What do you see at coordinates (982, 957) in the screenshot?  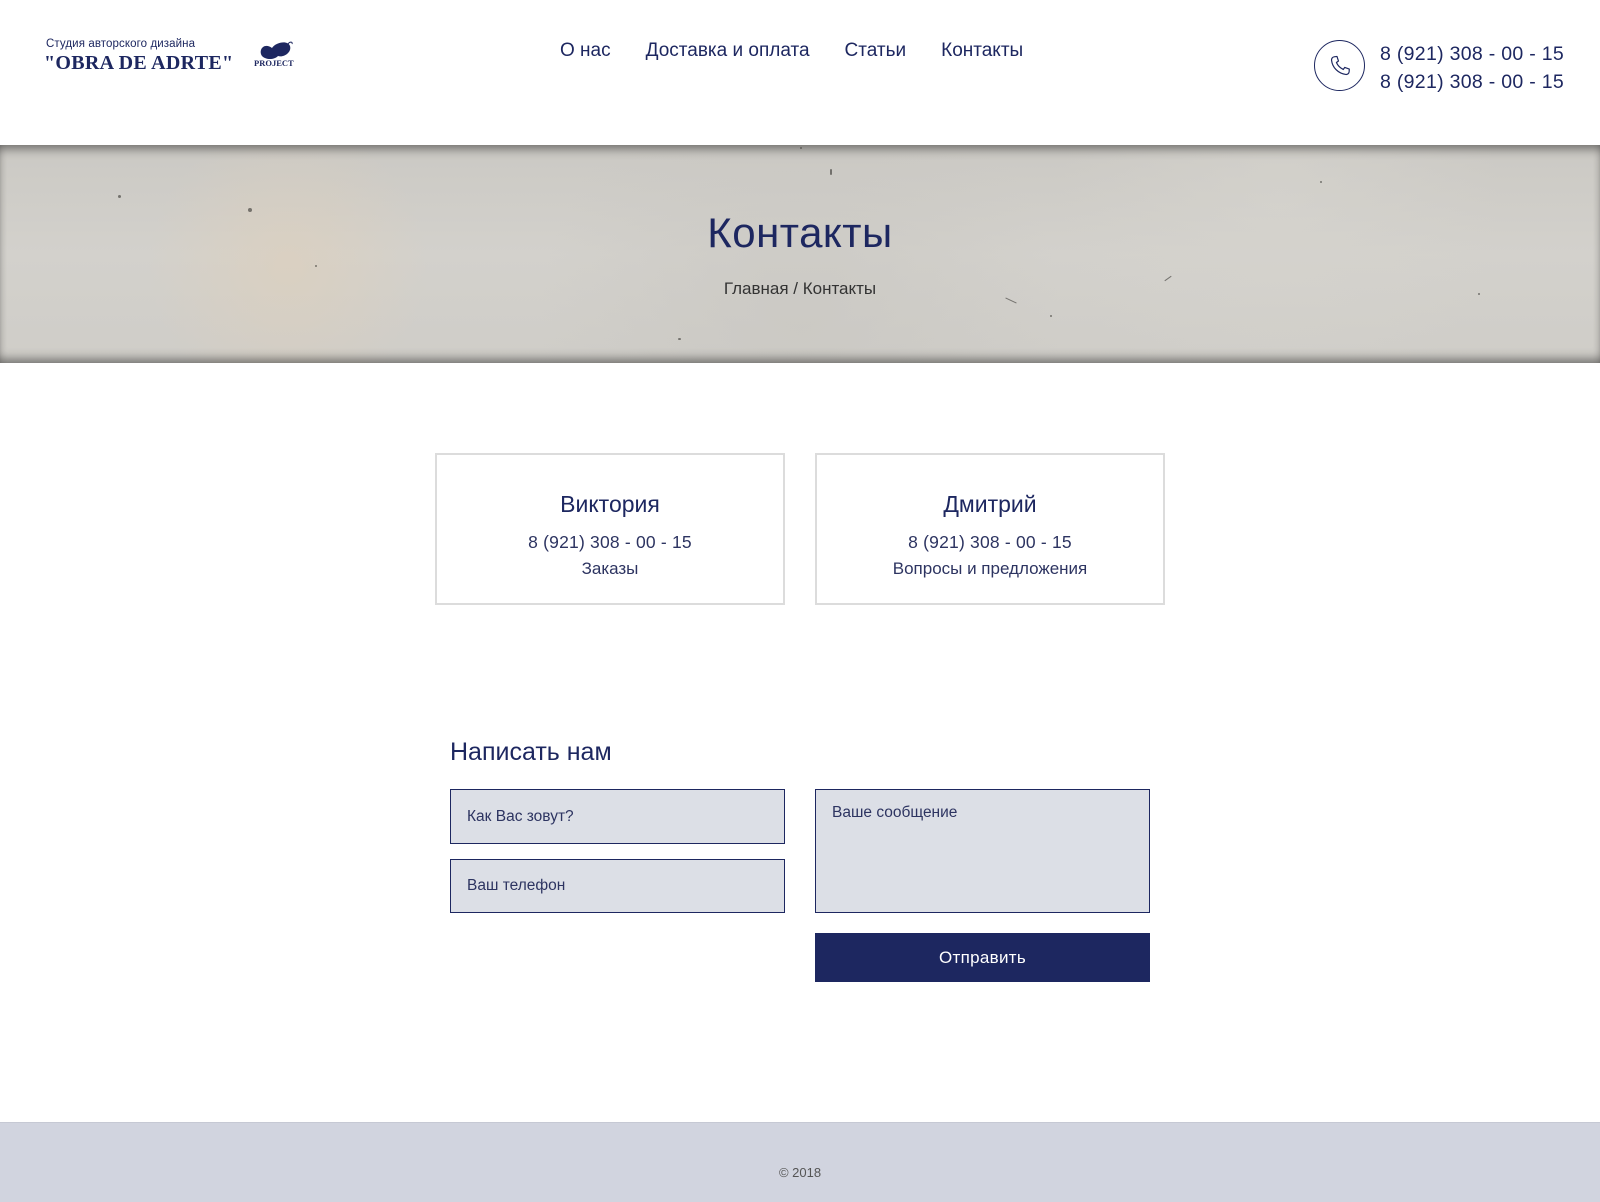 I see `submit-button: Отправить` at bounding box center [982, 957].